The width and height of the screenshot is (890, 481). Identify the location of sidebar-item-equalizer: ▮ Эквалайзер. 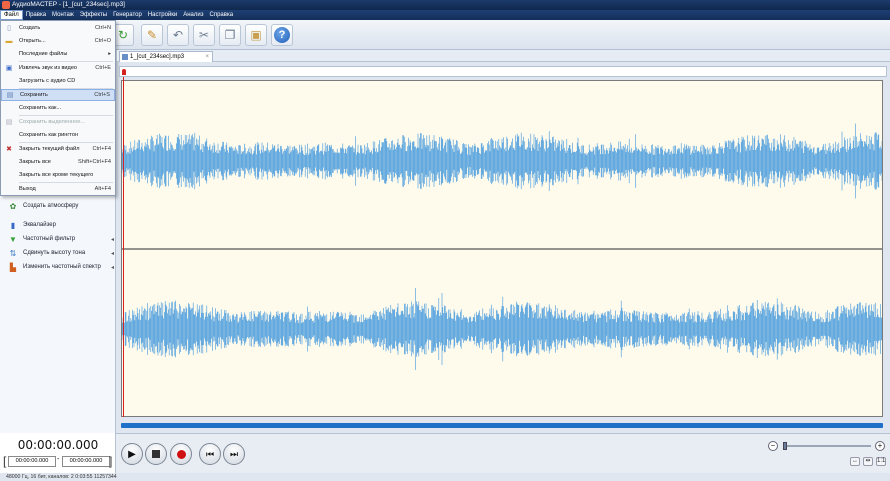
(62, 225).